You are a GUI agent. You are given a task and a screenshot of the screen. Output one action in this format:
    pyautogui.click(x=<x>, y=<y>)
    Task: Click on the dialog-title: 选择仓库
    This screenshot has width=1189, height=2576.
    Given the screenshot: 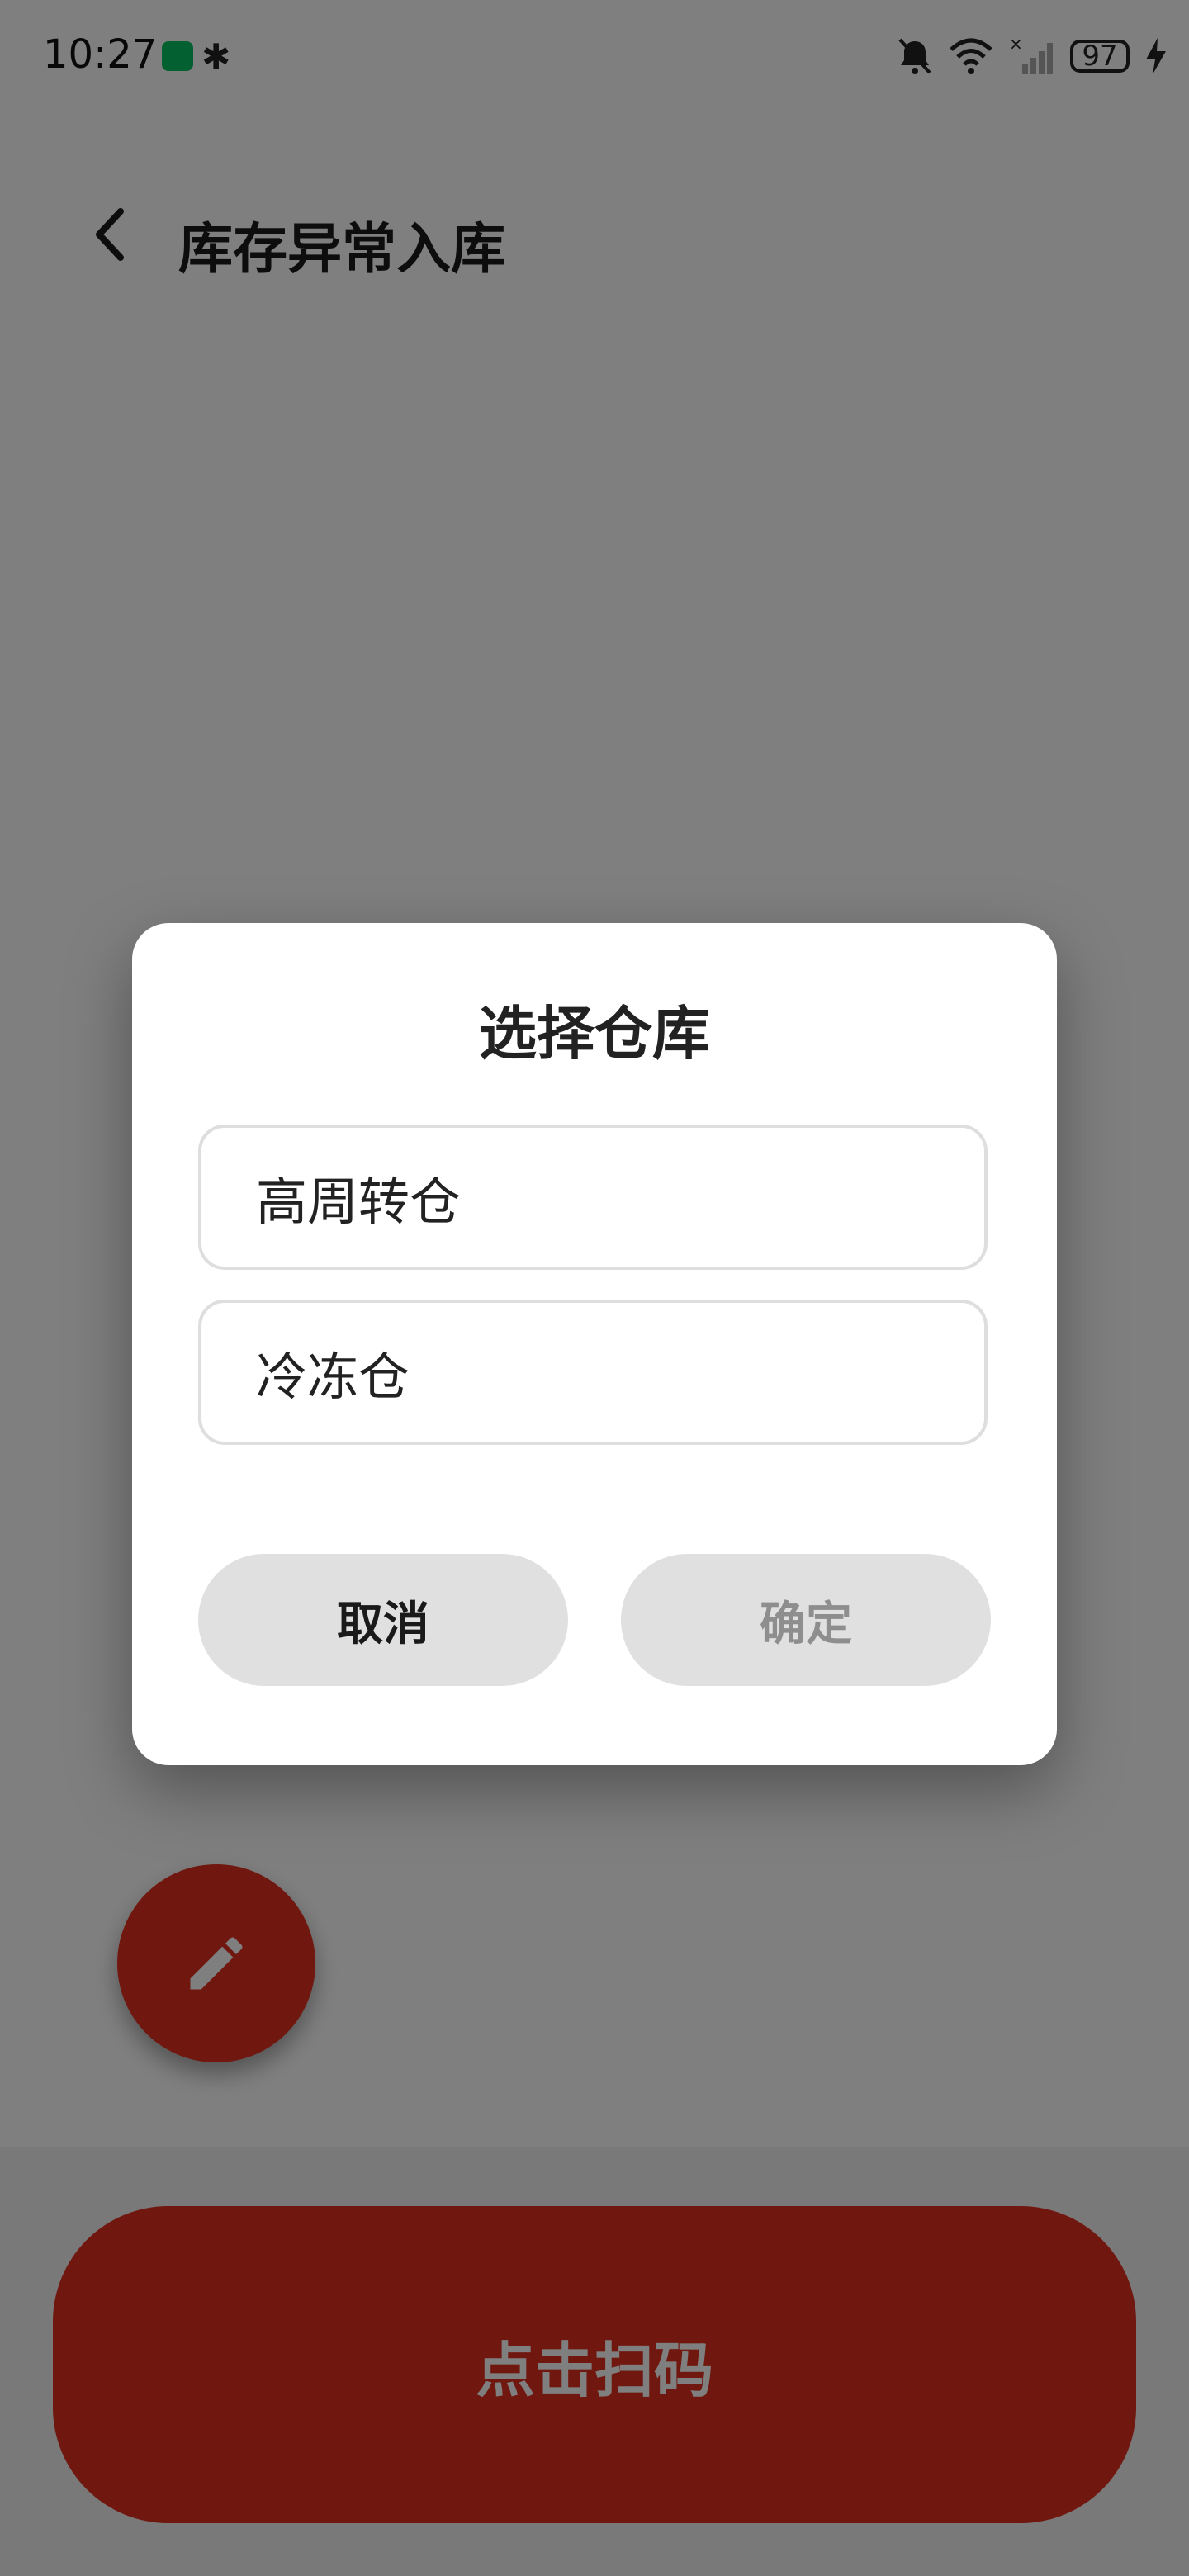 What is the action you would take?
    pyautogui.click(x=594, y=1034)
    